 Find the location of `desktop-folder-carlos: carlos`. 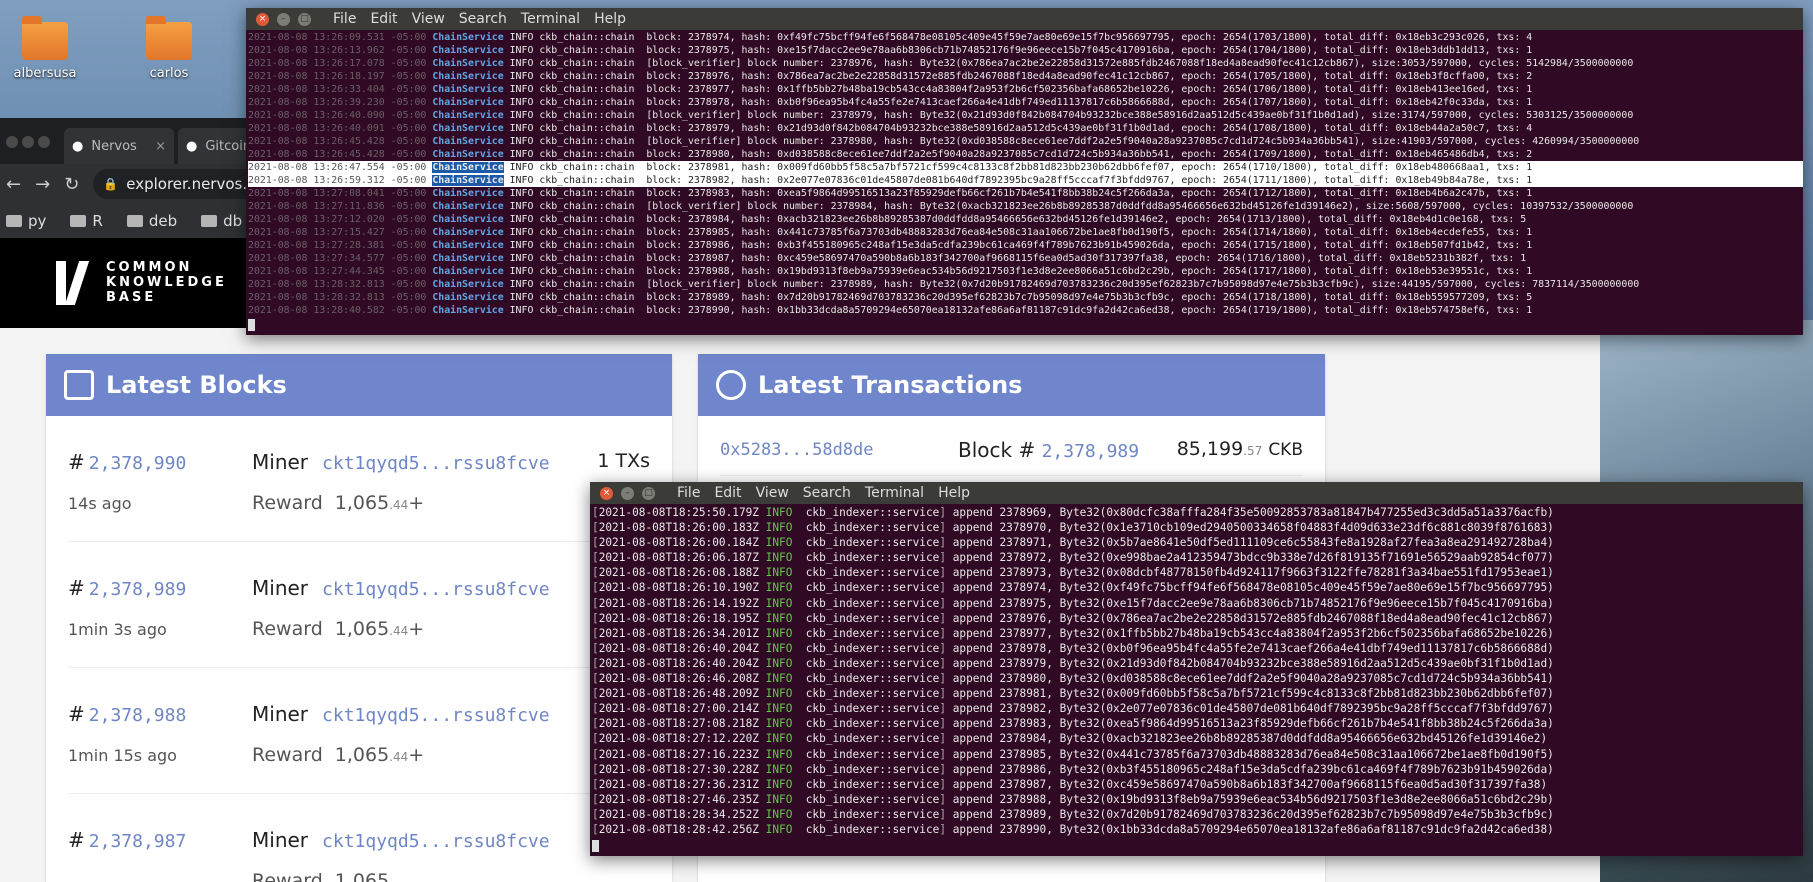

desktop-folder-carlos: carlos is located at coordinates (169, 48).